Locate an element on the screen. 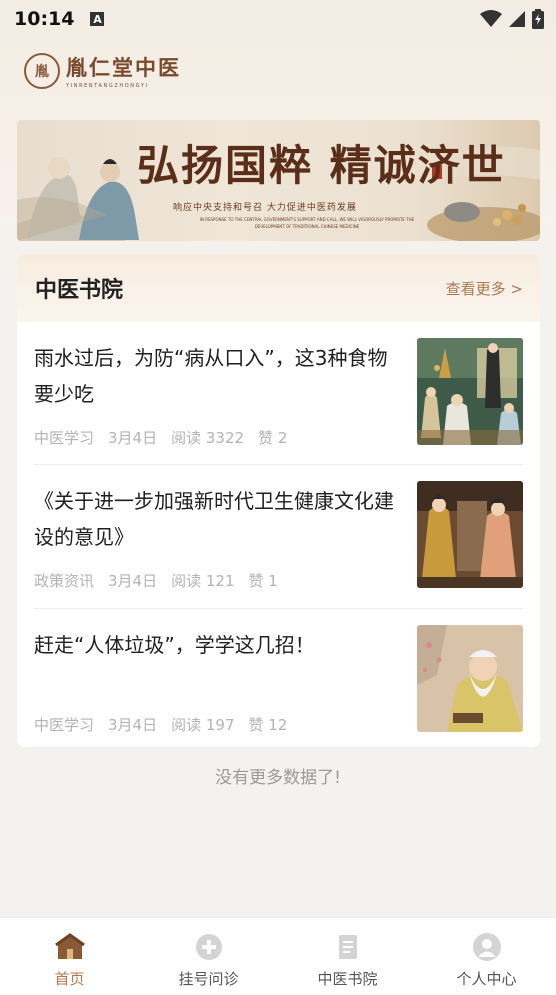 The width and height of the screenshot is (556, 995). home-icon is located at coordinates (69, 946).